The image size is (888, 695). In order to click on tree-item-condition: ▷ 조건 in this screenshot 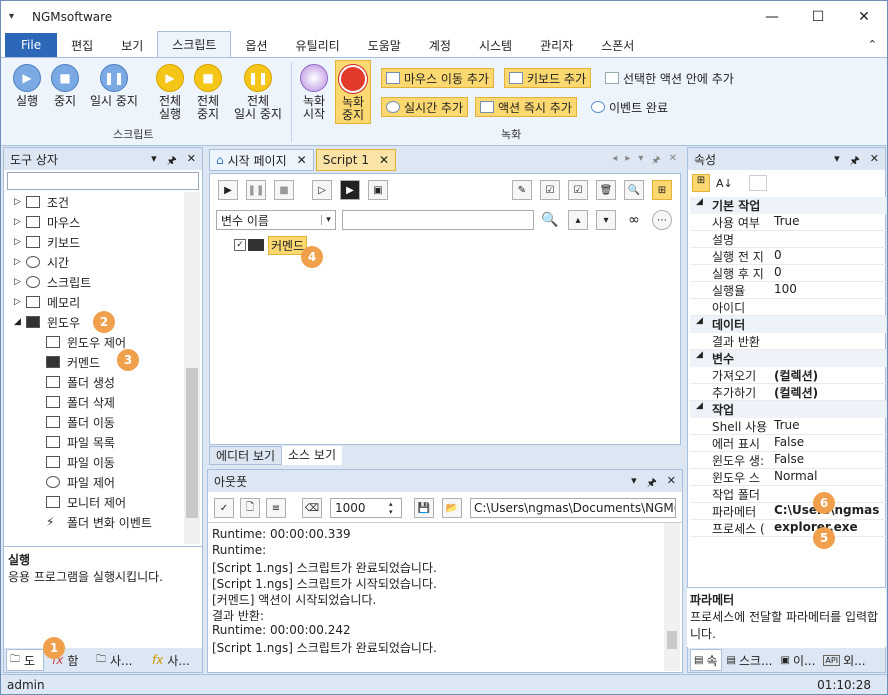, I will do `click(41, 202)`.